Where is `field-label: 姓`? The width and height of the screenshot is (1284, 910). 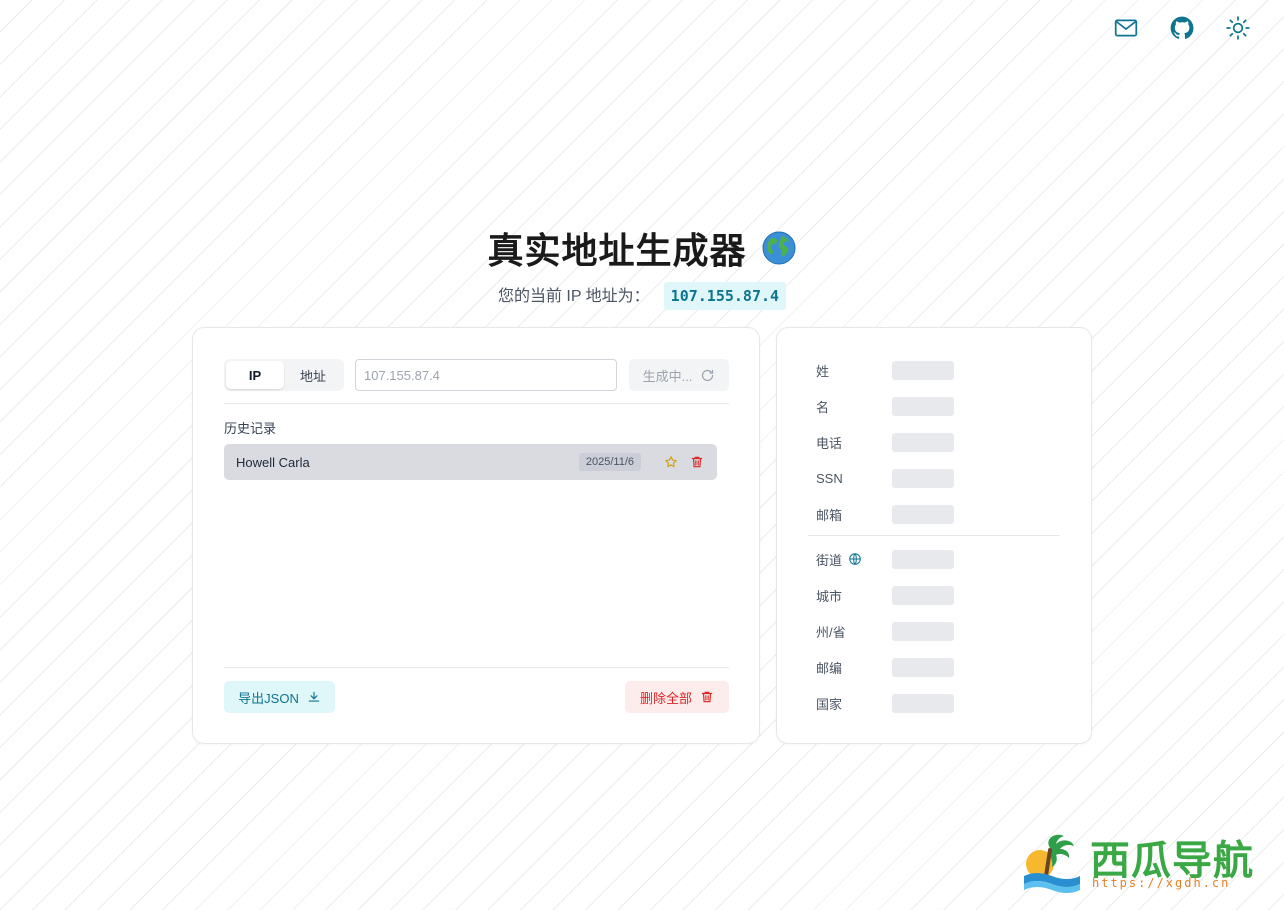
field-label: 姓 is located at coordinates (823, 371).